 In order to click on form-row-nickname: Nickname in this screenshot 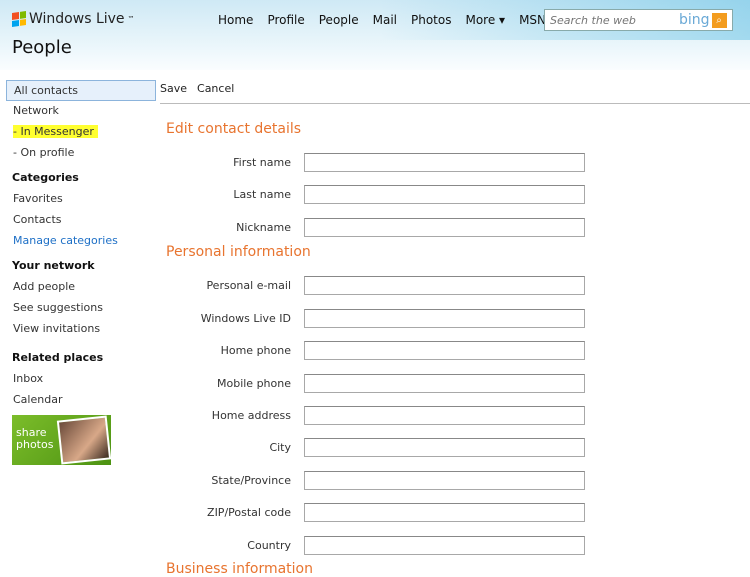, I will do `click(375, 228)`.